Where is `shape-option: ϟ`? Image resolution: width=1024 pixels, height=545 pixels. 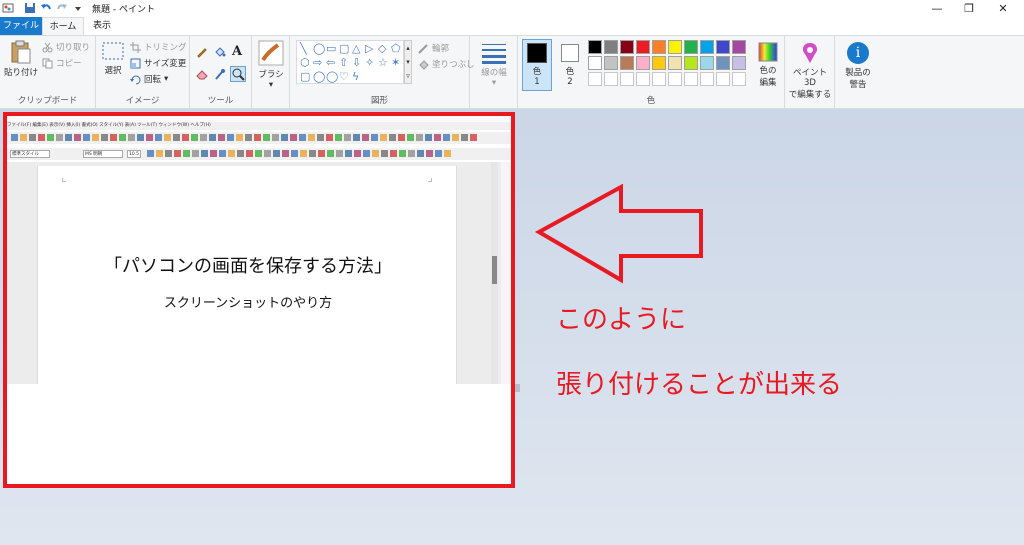
shape-option: ϟ is located at coordinates (355, 76).